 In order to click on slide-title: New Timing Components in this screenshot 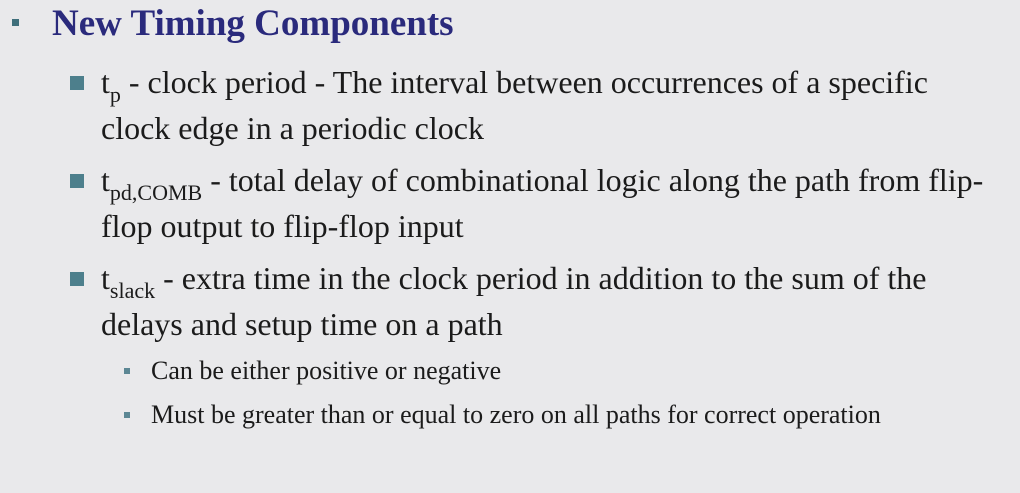, I will do `click(253, 23)`.